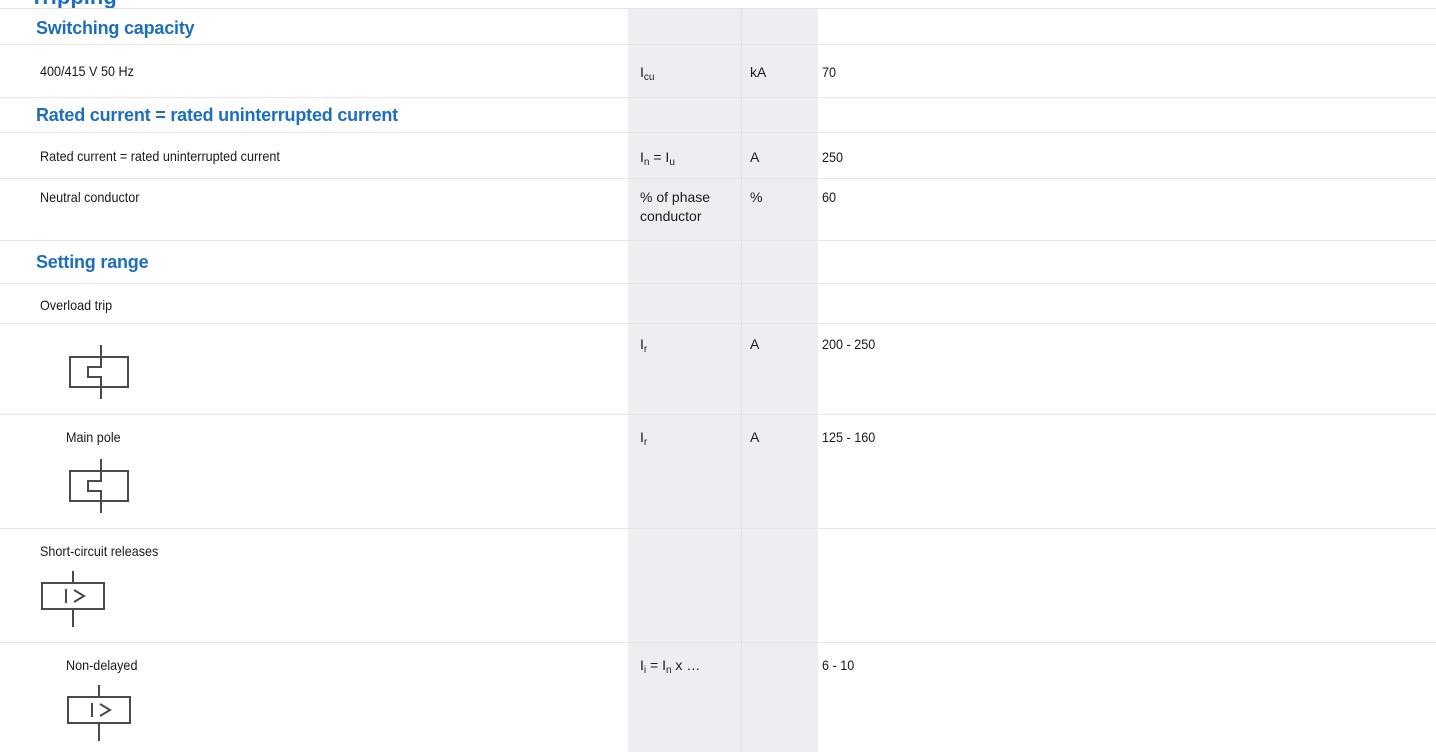 This screenshot has width=1436, height=752. Describe the element at coordinates (849, 344) in the screenshot. I see `row-value: 200 - 250` at that location.